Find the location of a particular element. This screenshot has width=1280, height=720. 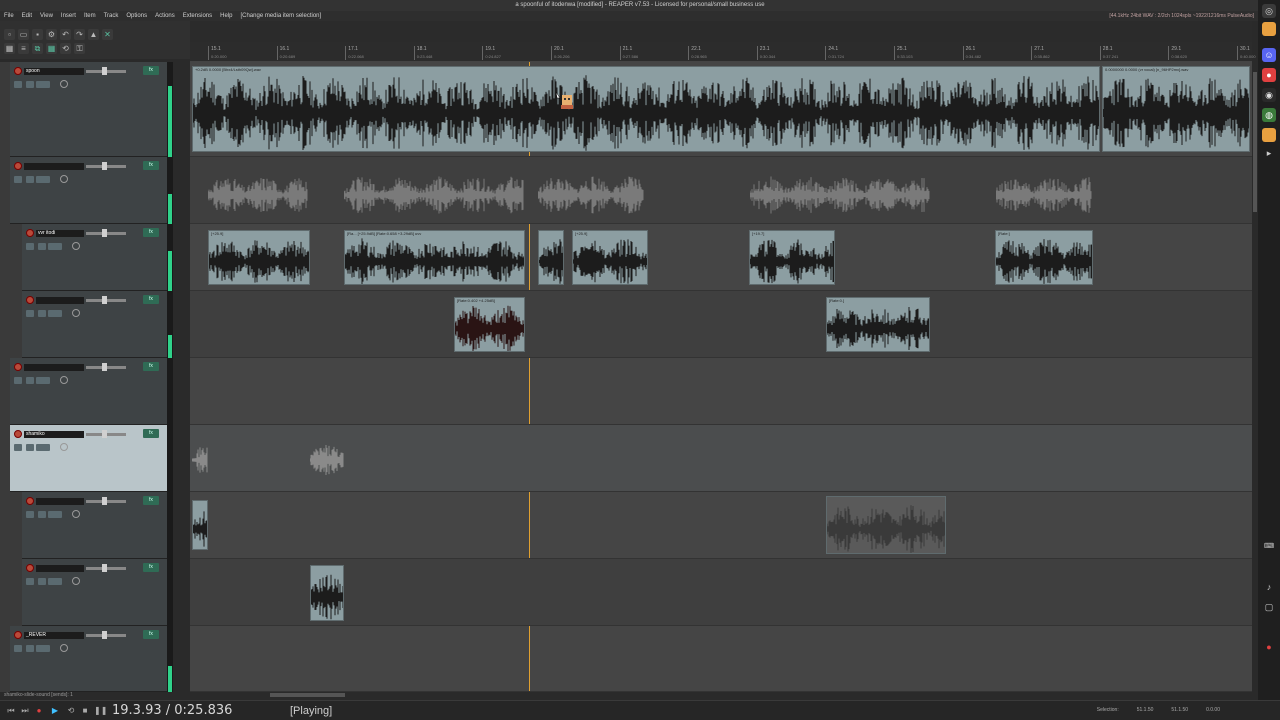

media-item: +0.2dB 0.0000 [Bhx4/Lsth09Qw].wav is located at coordinates (646, 109).